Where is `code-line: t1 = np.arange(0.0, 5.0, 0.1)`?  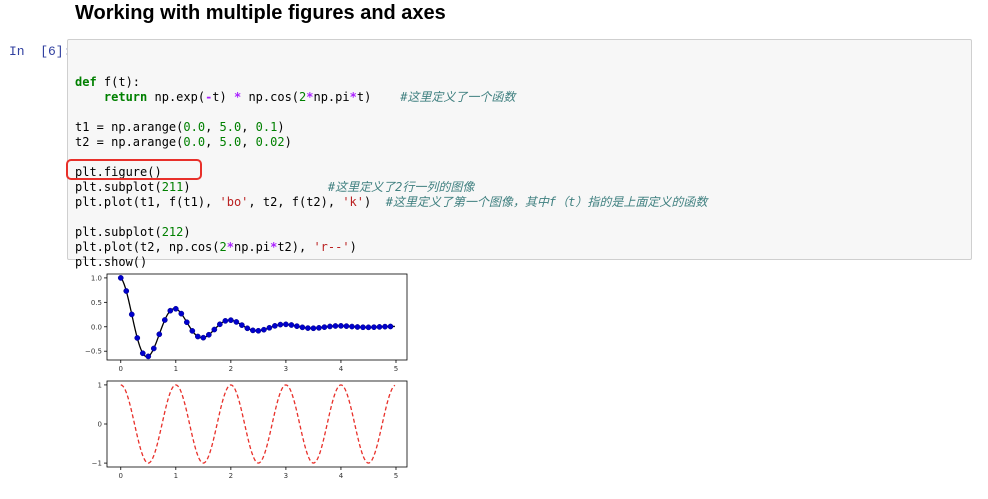 code-line: t1 = np.arange(0.0, 5.0, 0.1) is located at coordinates (391, 127).